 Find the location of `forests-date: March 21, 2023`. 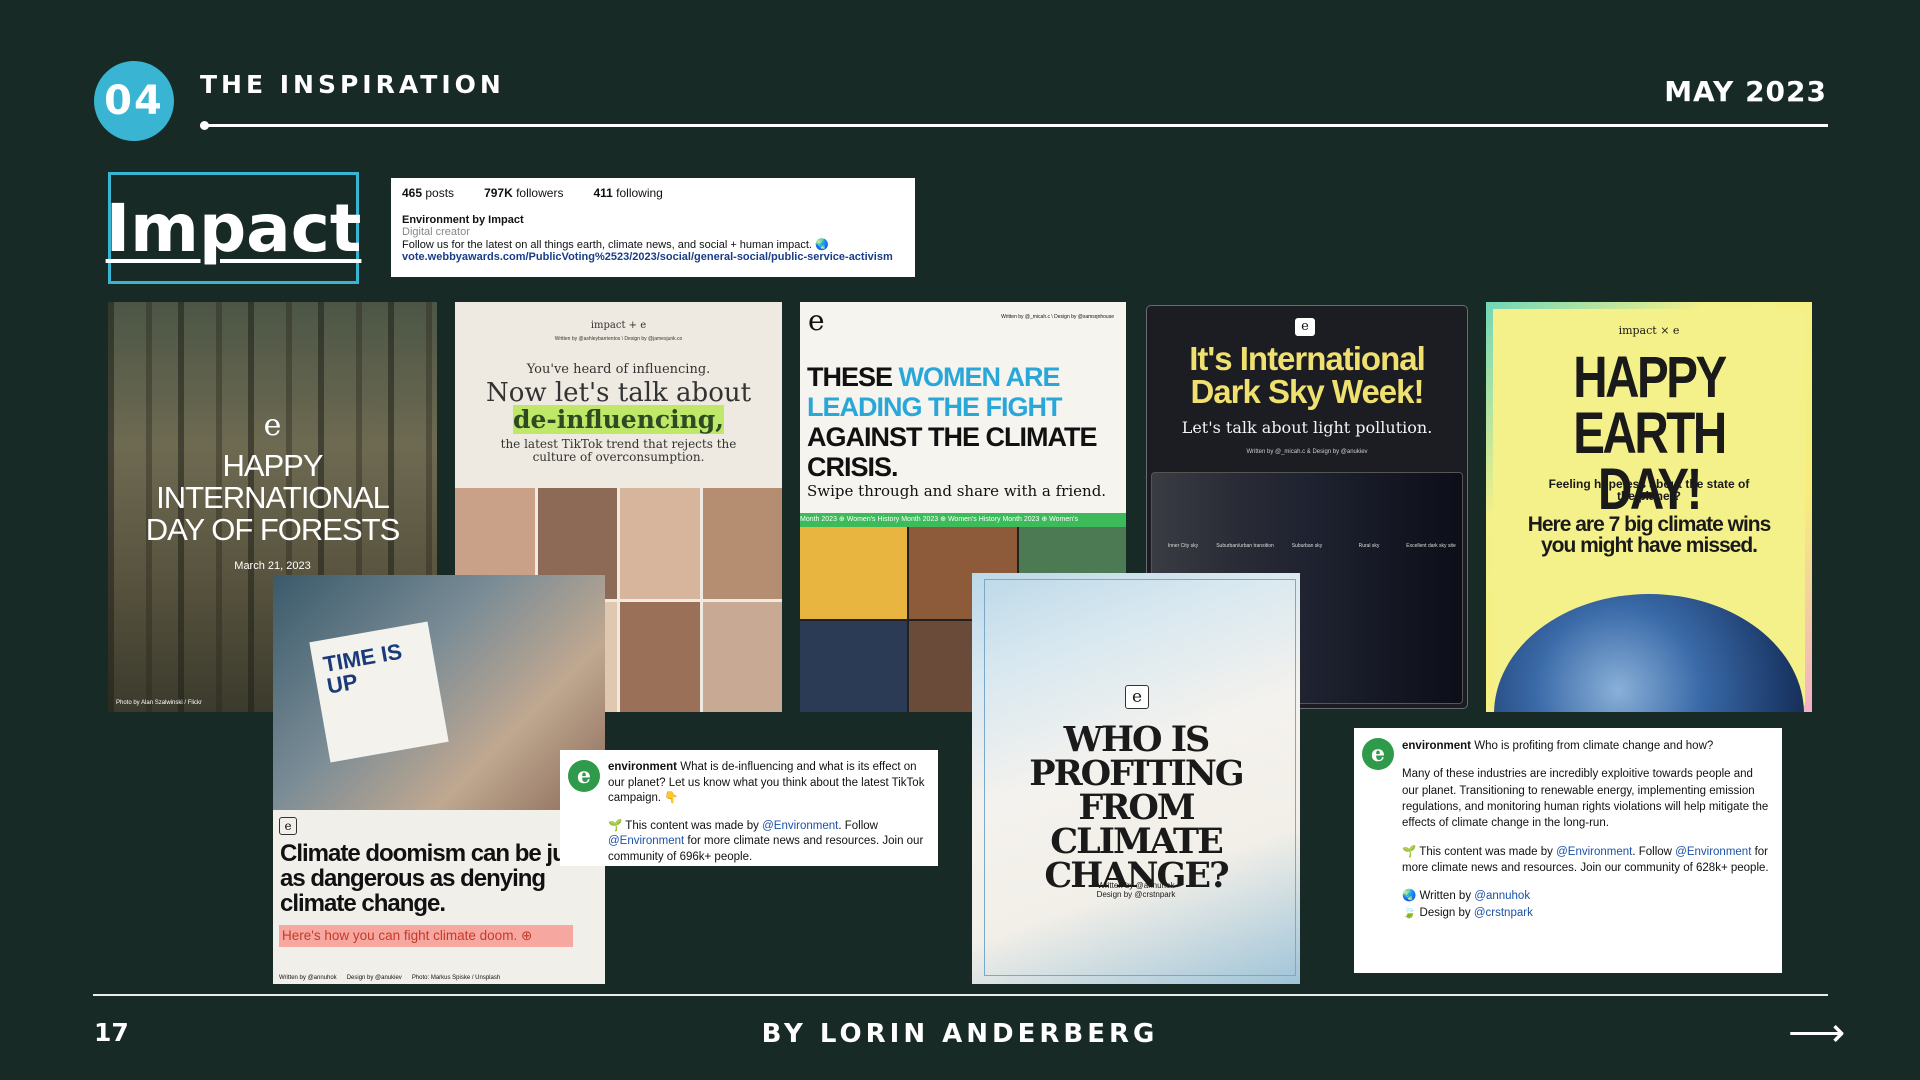

forests-date: March 21, 2023 is located at coordinates (272, 566).